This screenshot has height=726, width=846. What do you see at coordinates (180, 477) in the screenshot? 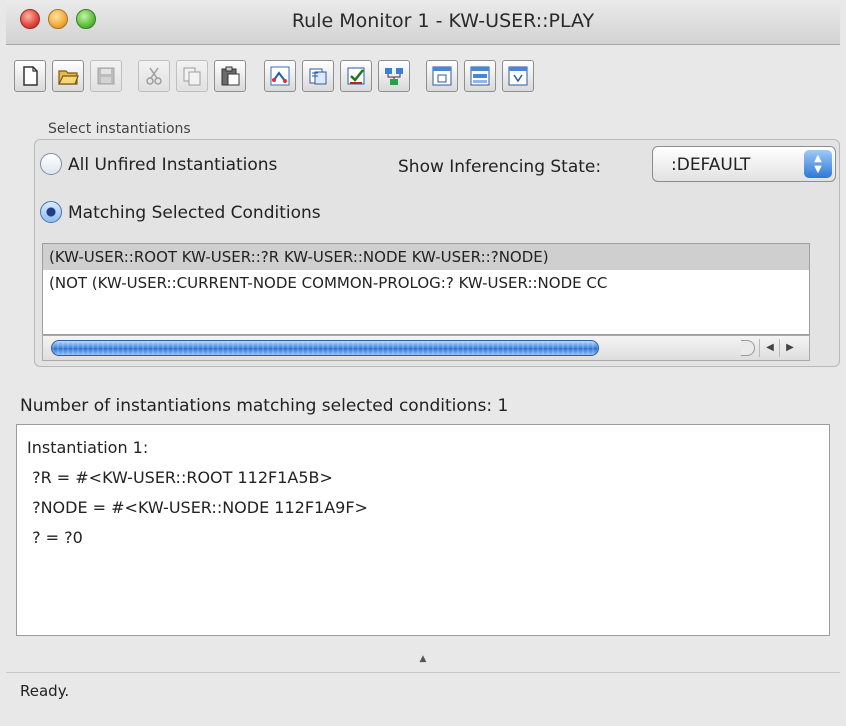
I see `detail-line: ?R = #<KW-USER::ROOT 112F1A5B>` at bounding box center [180, 477].